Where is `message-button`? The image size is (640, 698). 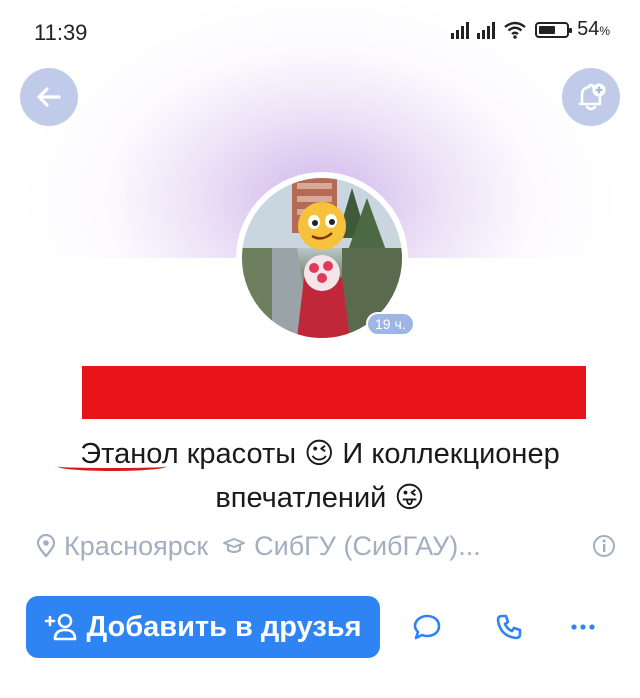
message-button is located at coordinates (427, 627).